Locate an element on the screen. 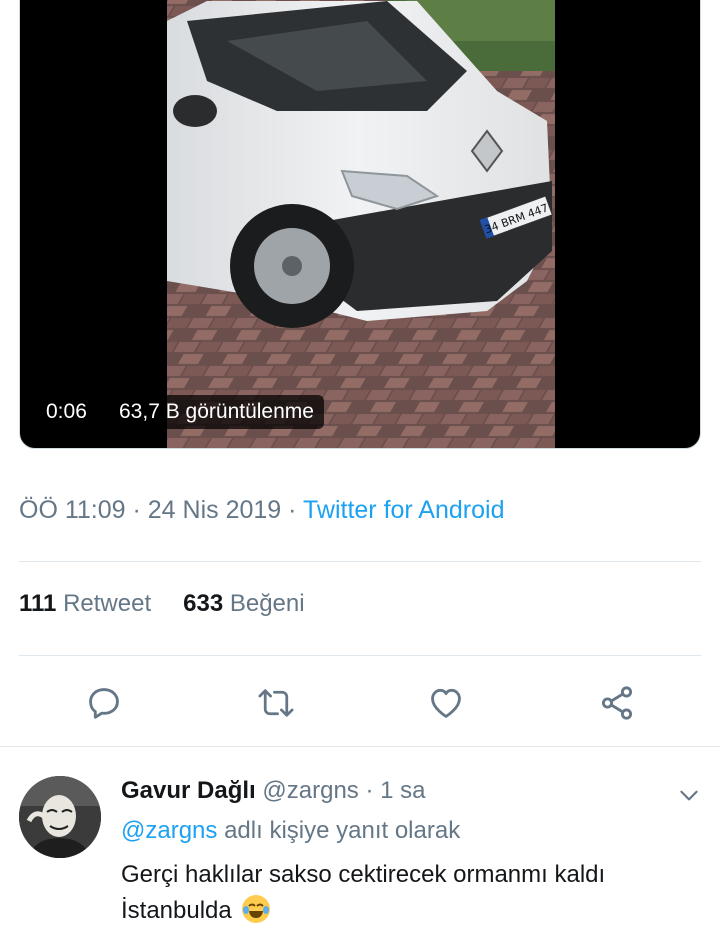 The image size is (720, 929). share-nodes-icon is located at coordinates (617, 703).